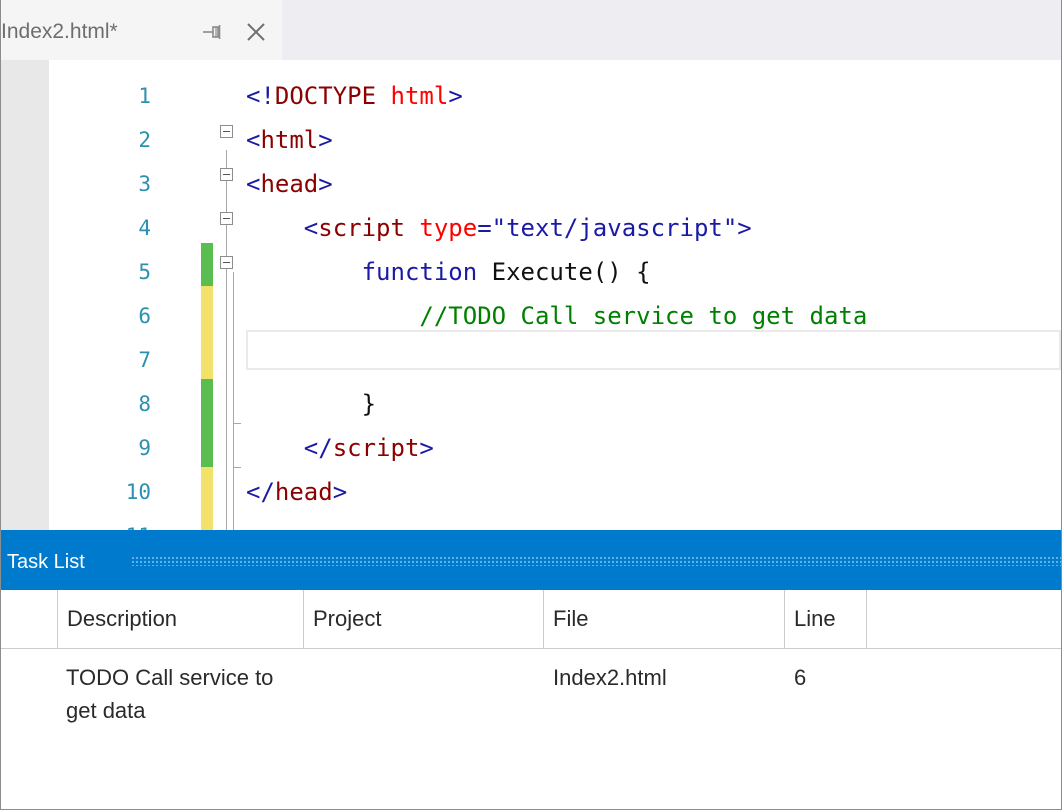  I want to click on column-header-icons, so click(29, 619).